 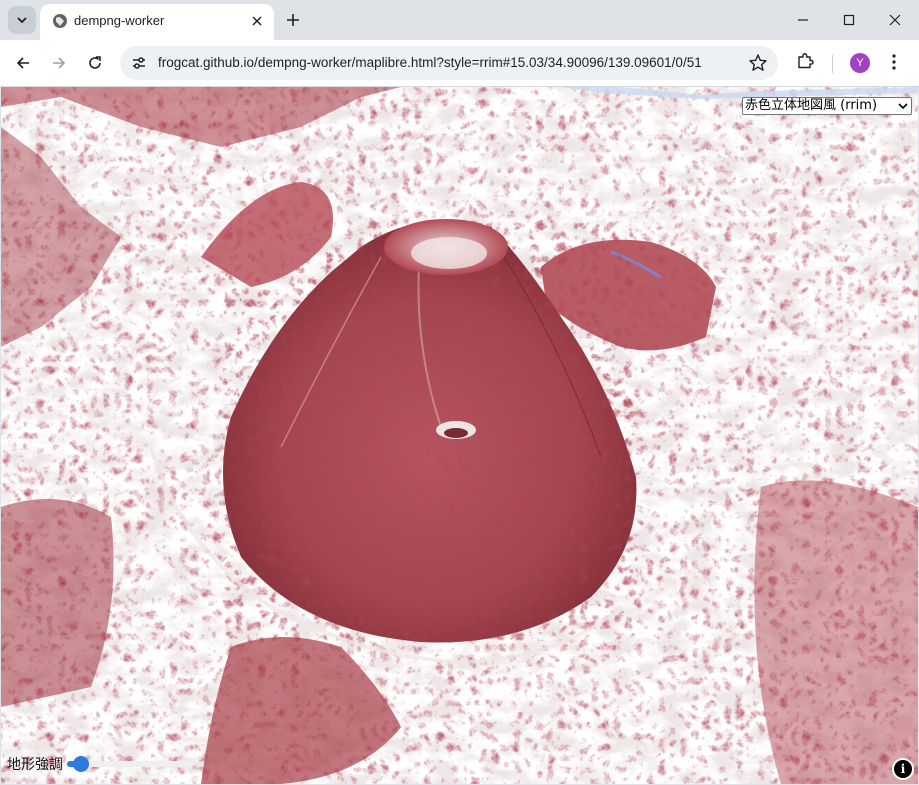 I want to click on tab-title: dempng-worker, so click(x=119, y=20).